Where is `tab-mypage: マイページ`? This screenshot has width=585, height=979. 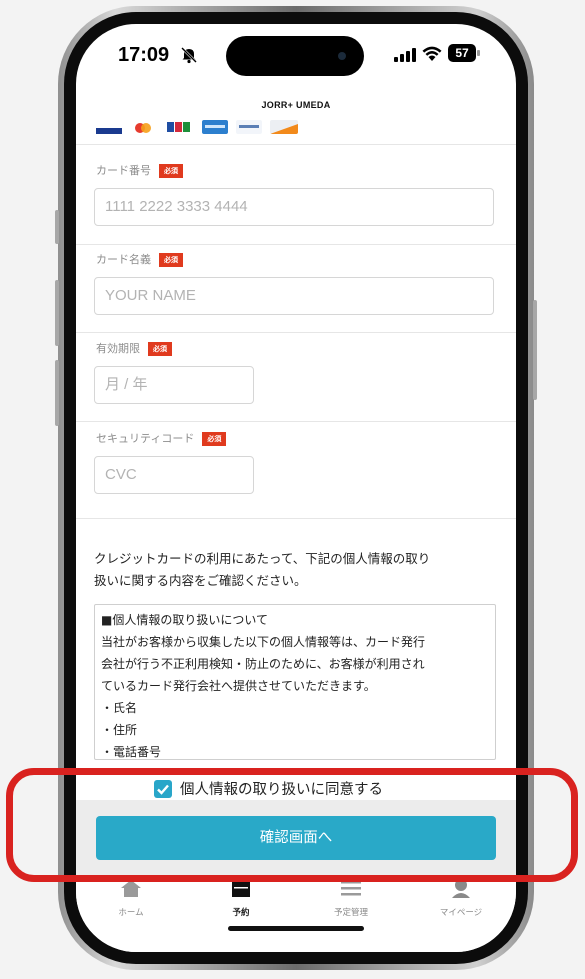
tab-mypage: マイページ is located at coordinates (461, 906).